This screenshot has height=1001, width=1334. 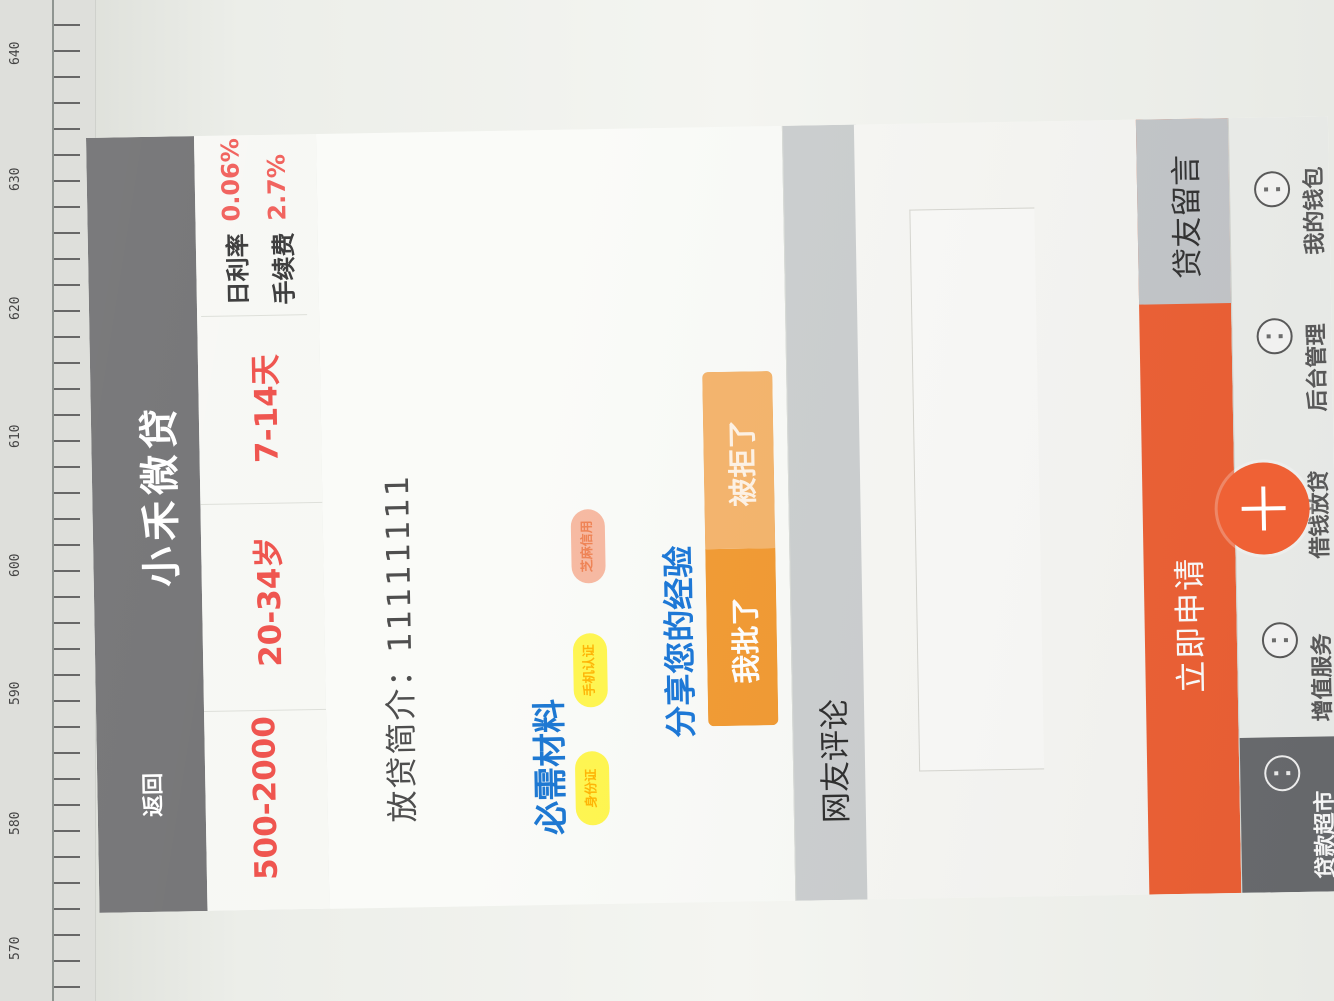 What do you see at coordinates (15, 308) in the screenshot?
I see `ruler-label-620: 620` at bounding box center [15, 308].